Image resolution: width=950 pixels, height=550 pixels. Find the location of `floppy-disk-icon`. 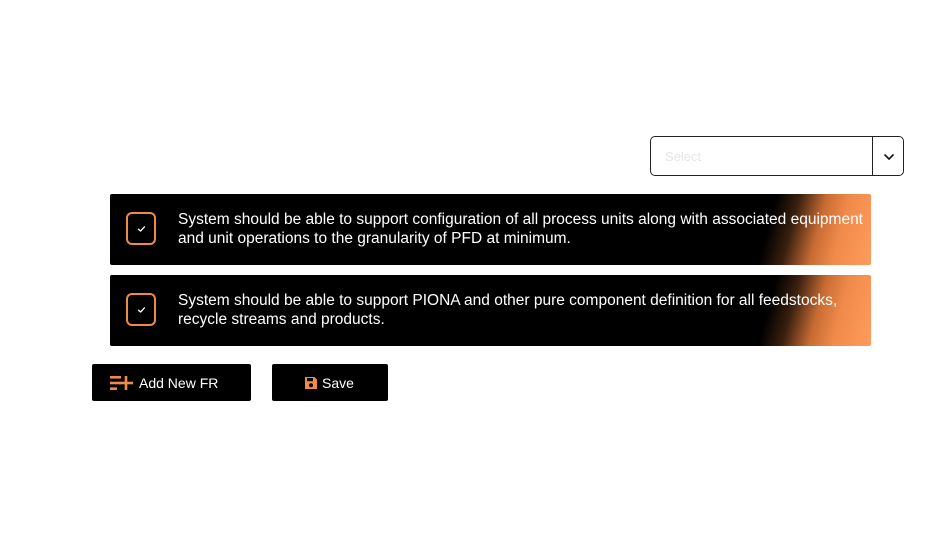

floppy-disk-icon is located at coordinates (311, 383).